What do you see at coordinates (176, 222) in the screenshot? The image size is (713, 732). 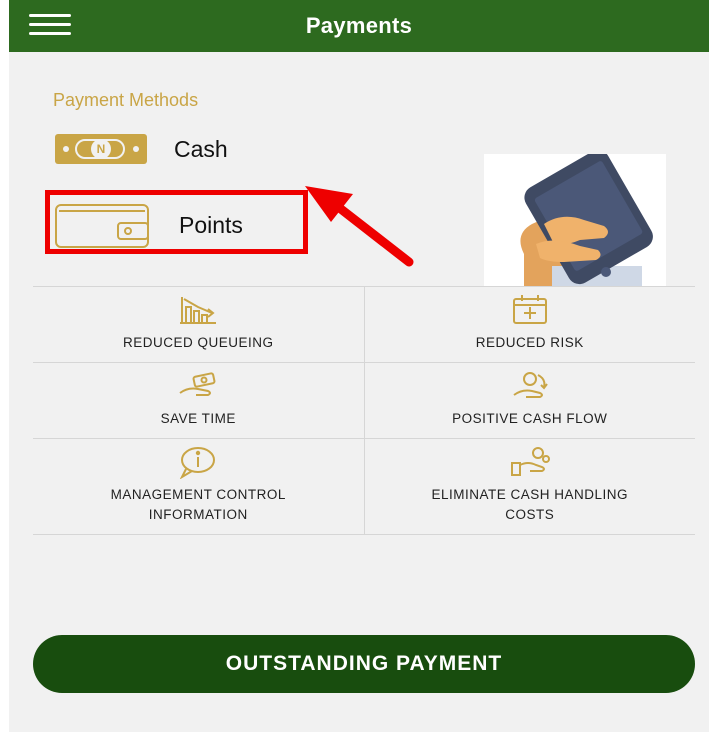 I see `annotation-highlight-box` at bounding box center [176, 222].